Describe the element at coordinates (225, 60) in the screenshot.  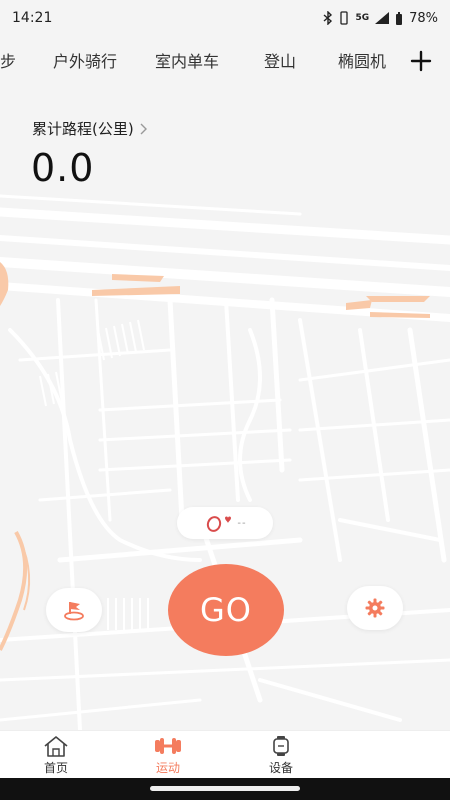
I see `sport-type-tabs: 跑步 户外骑行 室内单车 登山 椭圆机` at that location.